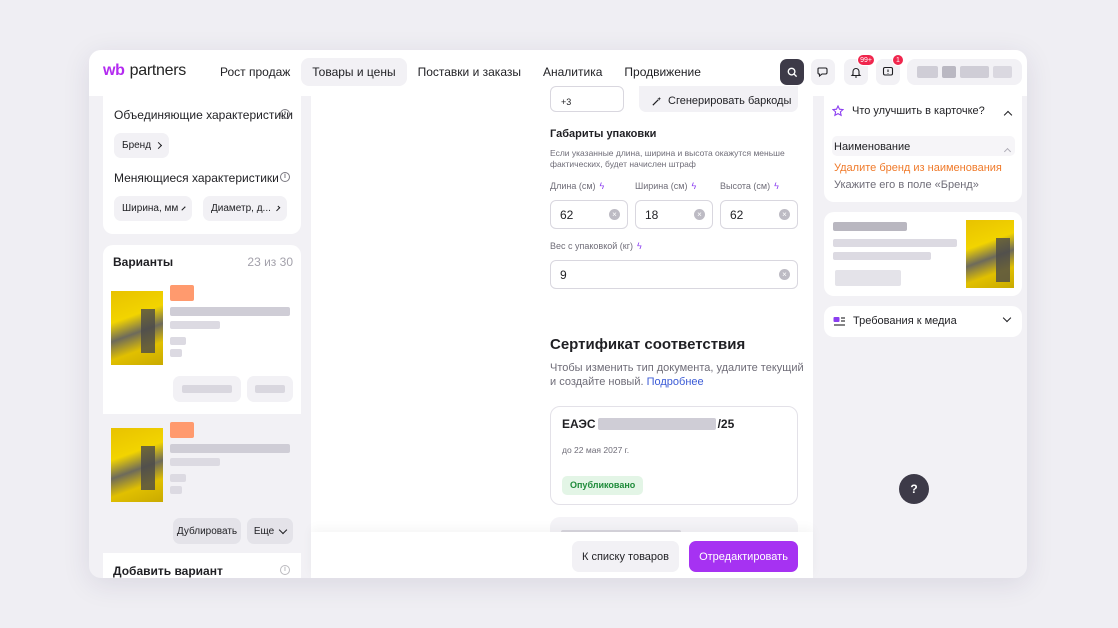  I want to click on width-chip: Ширина, мм, so click(153, 208).